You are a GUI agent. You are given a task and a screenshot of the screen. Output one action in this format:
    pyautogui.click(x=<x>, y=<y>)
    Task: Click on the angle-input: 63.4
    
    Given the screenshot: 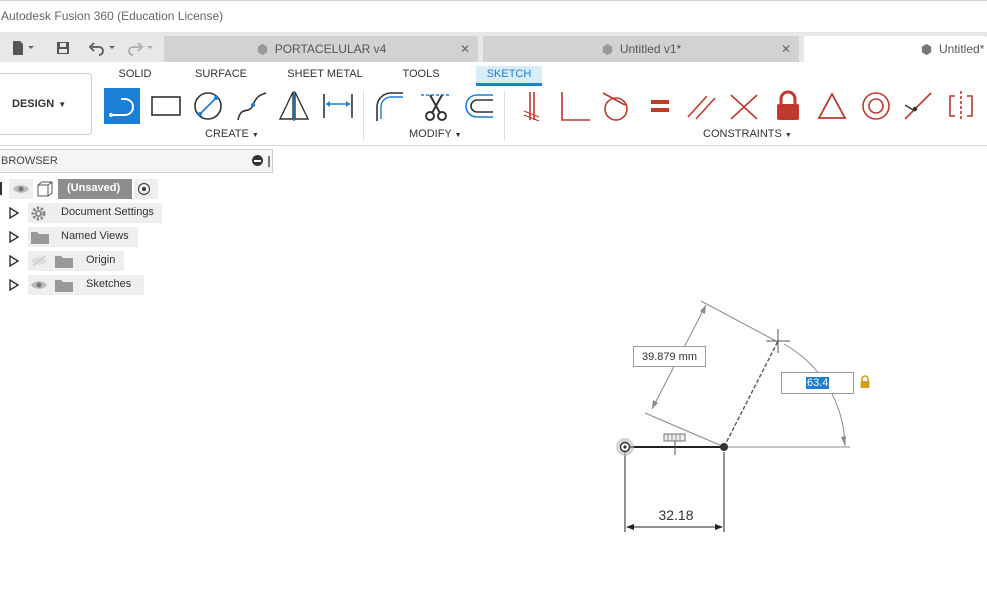 What is the action you would take?
    pyautogui.click(x=817, y=383)
    